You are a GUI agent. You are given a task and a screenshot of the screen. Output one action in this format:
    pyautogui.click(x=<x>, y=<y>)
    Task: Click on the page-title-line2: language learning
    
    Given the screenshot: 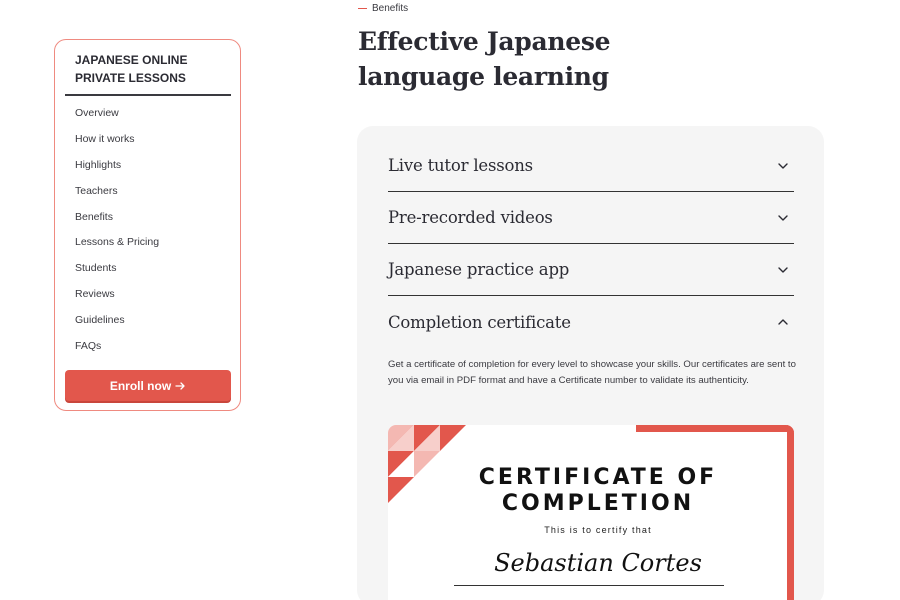 What is the action you would take?
    pyautogui.click(x=483, y=76)
    